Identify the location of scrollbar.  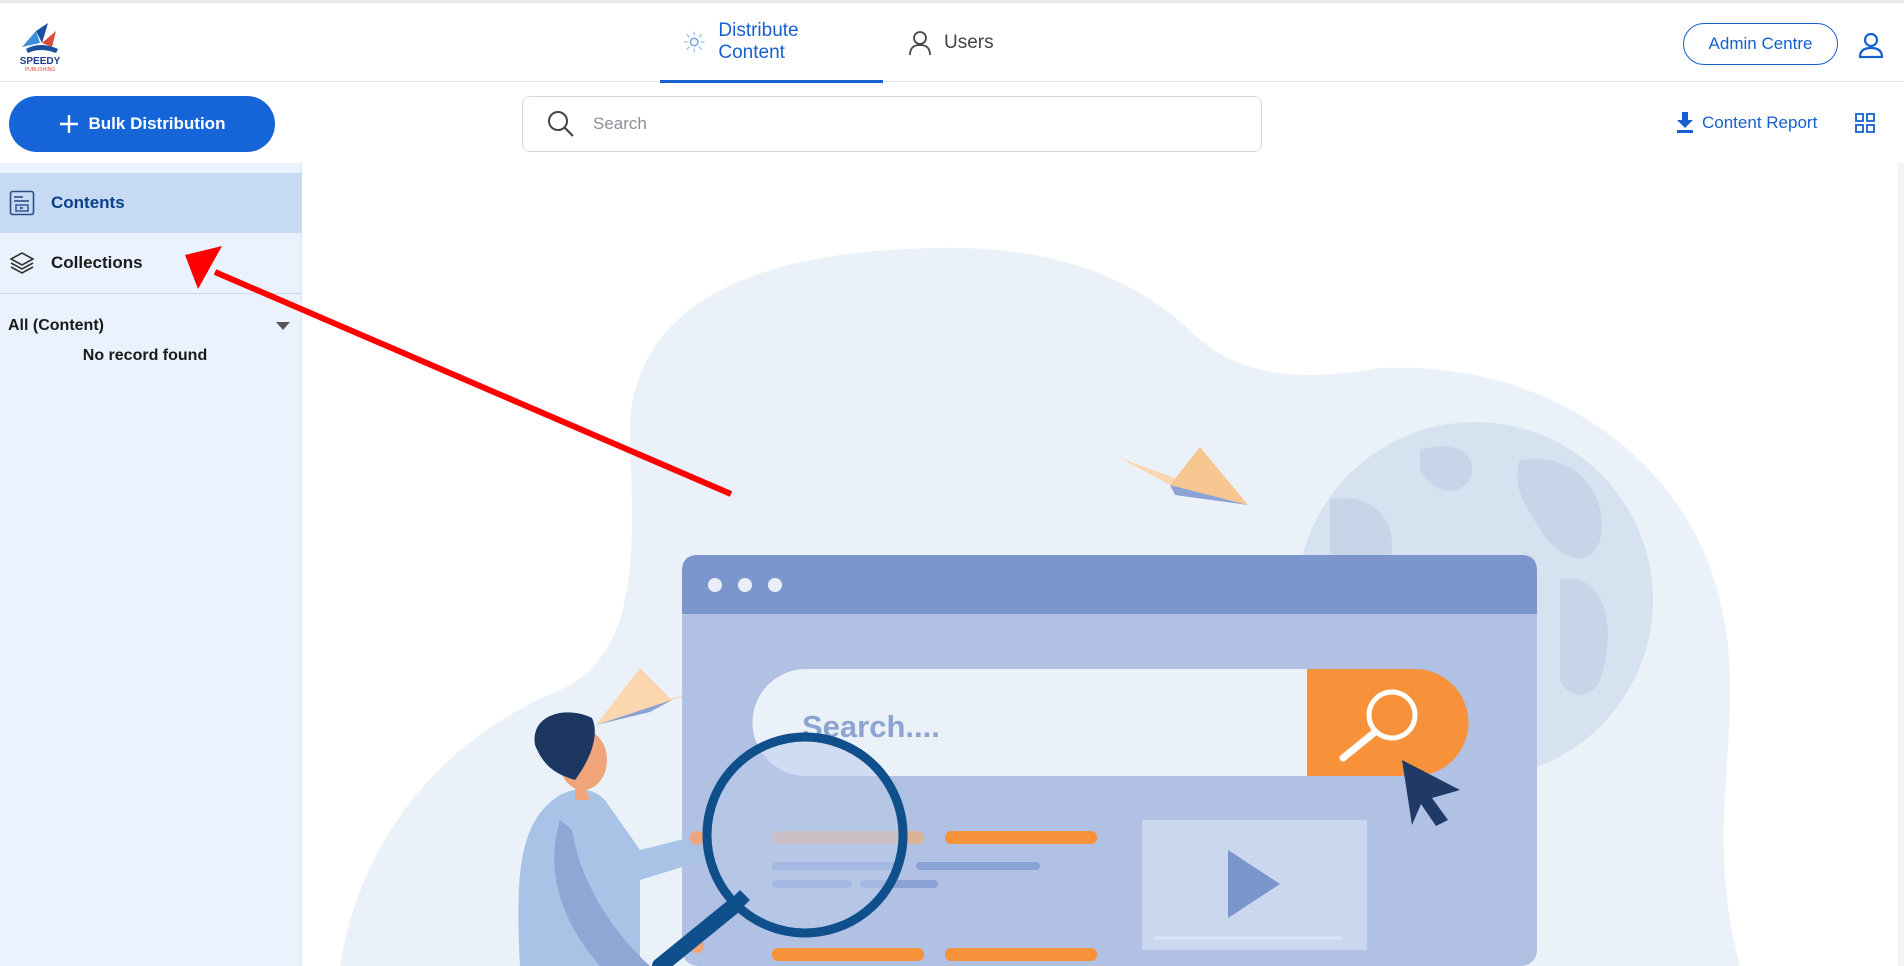
(1901, 564).